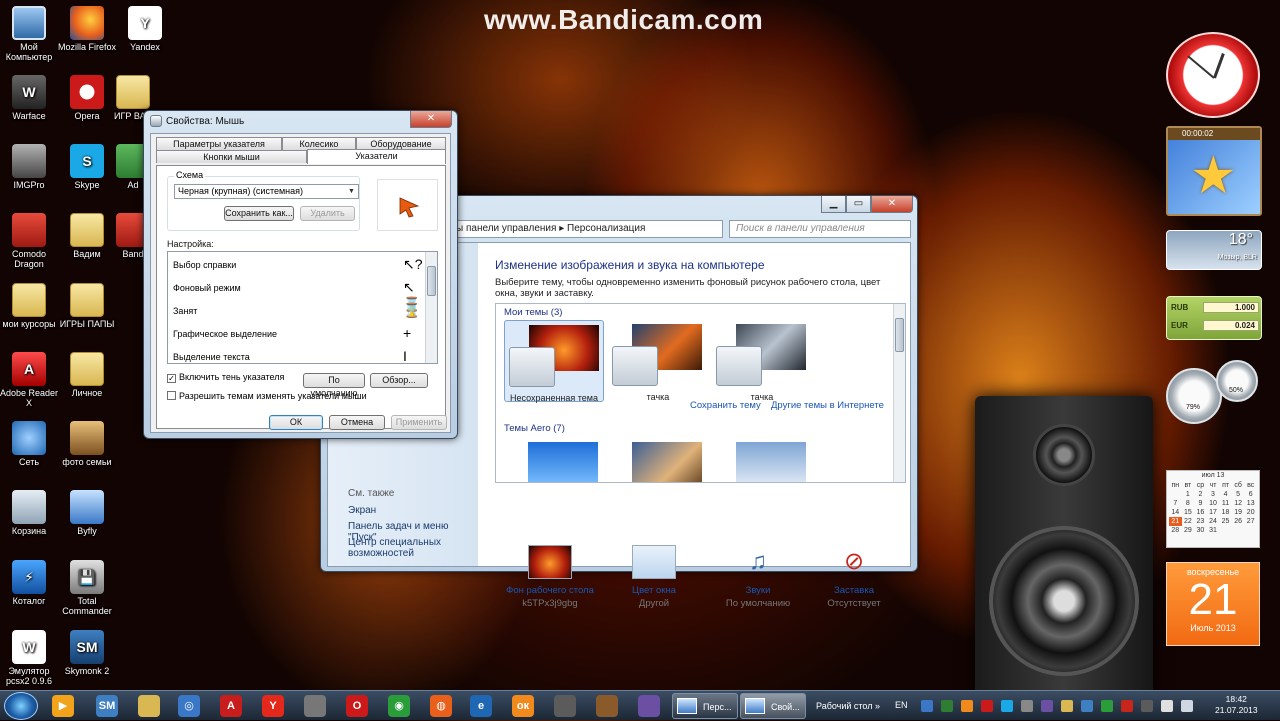  Describe the element at coordinates (296, 295) in the screenshot. I see `list-item: Фоновый режим ↖⌛` at that location.